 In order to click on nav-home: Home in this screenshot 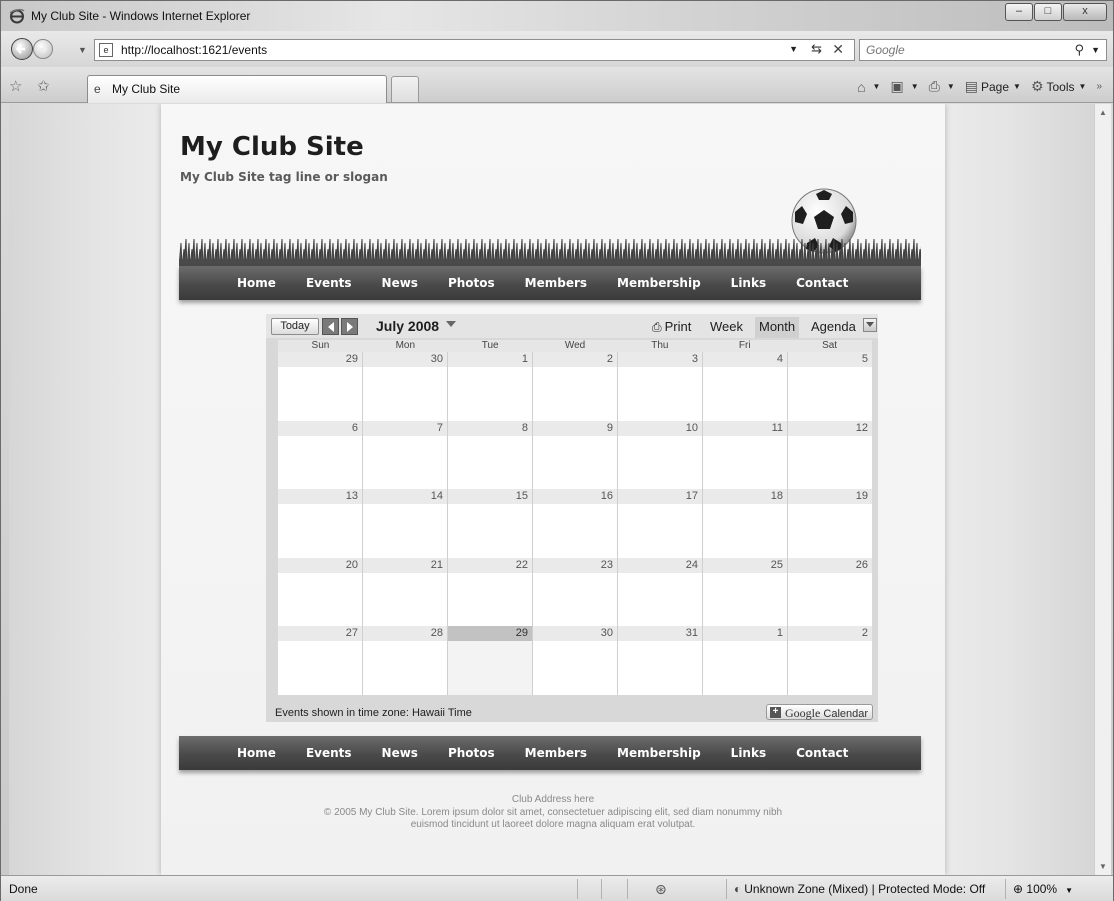, I will do `click(256, 283)`.